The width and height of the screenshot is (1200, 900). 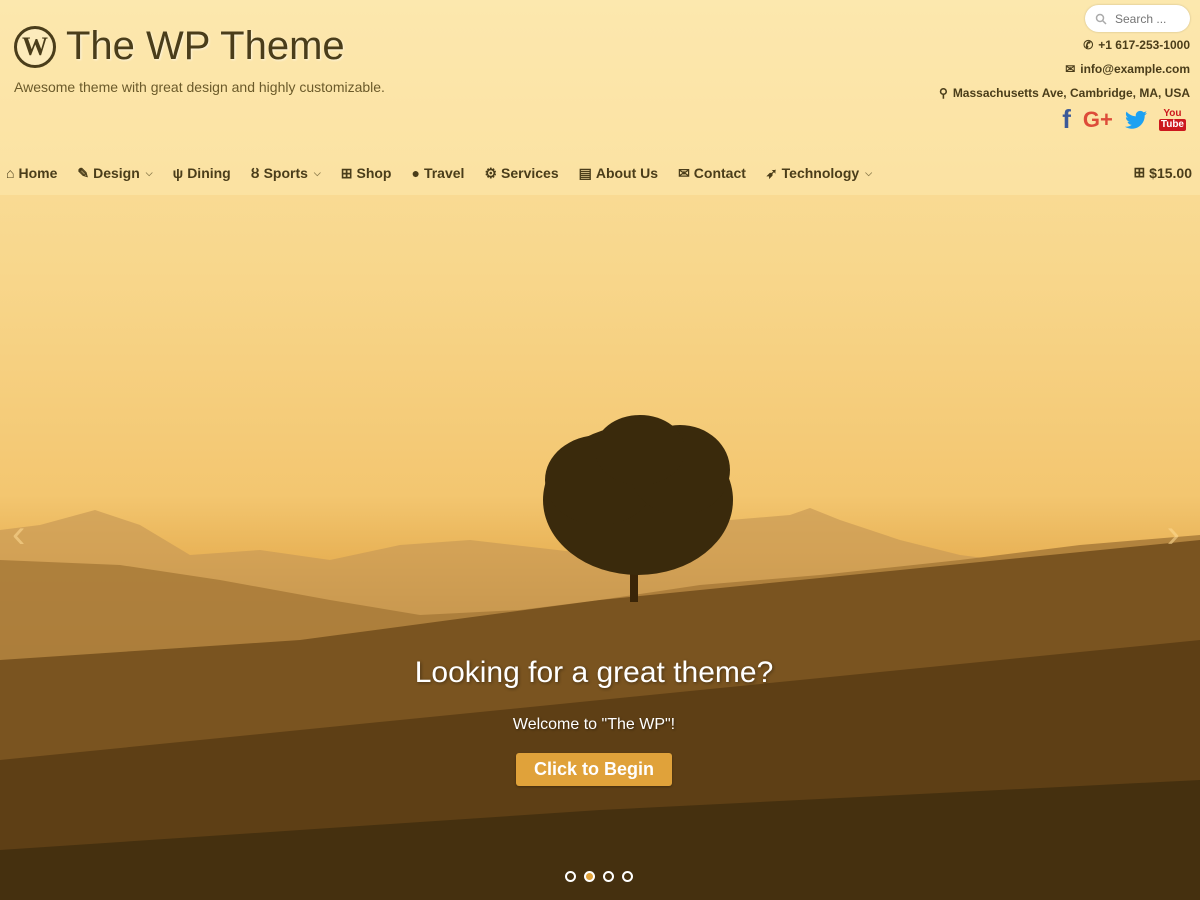 I want to click on nav-item-contact: ✉ Contact, so click(x=712, y=173).